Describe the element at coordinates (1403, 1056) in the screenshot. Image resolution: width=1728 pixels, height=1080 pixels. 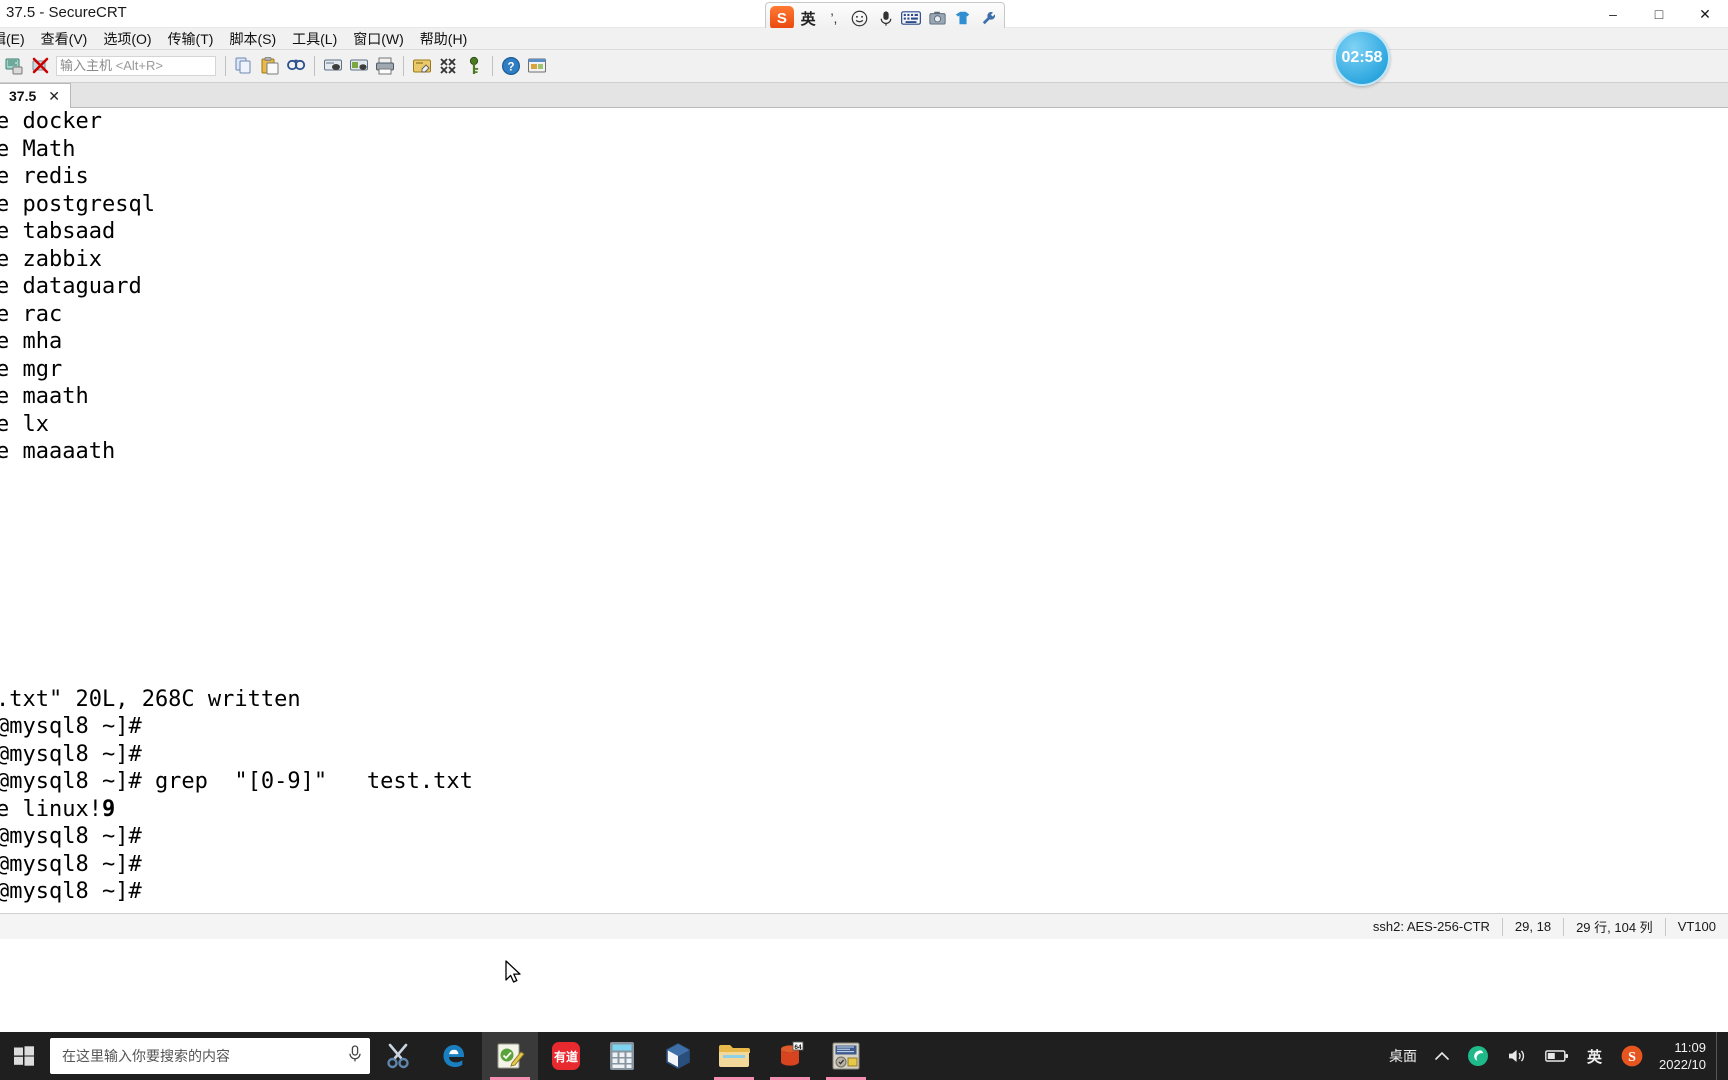
I see `tray-desktop-label: 桌面` at that location.